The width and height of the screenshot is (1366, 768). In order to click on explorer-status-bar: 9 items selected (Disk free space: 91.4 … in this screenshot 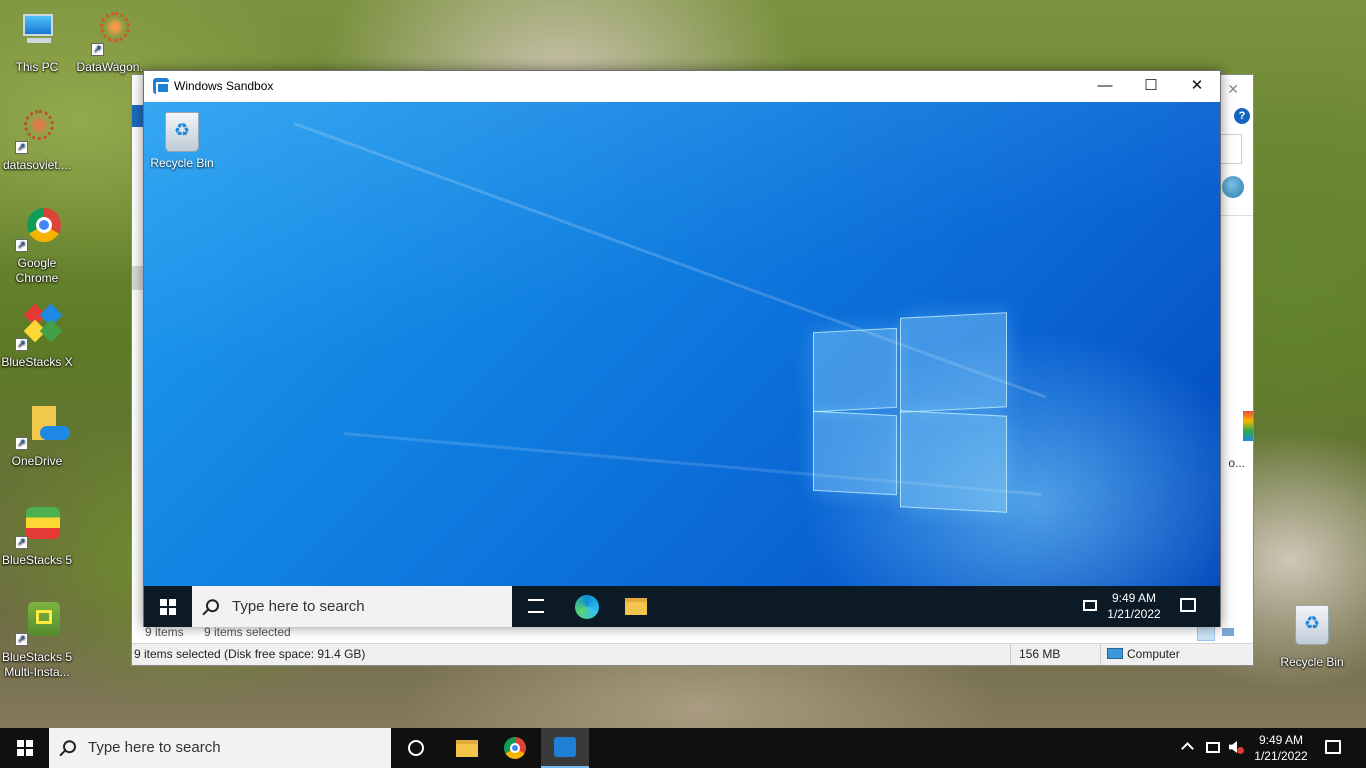, I will do `click(692, 654)`.